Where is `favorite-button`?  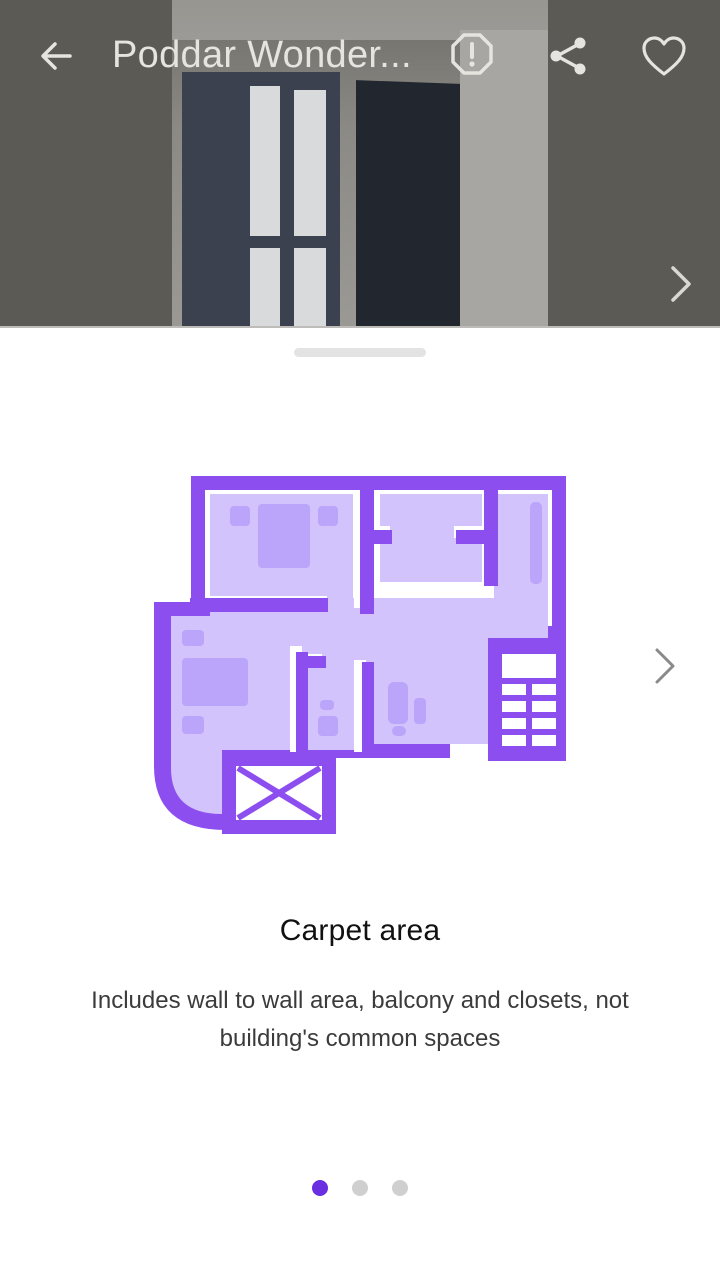
favorite-button is located at coordinates (664, 56).